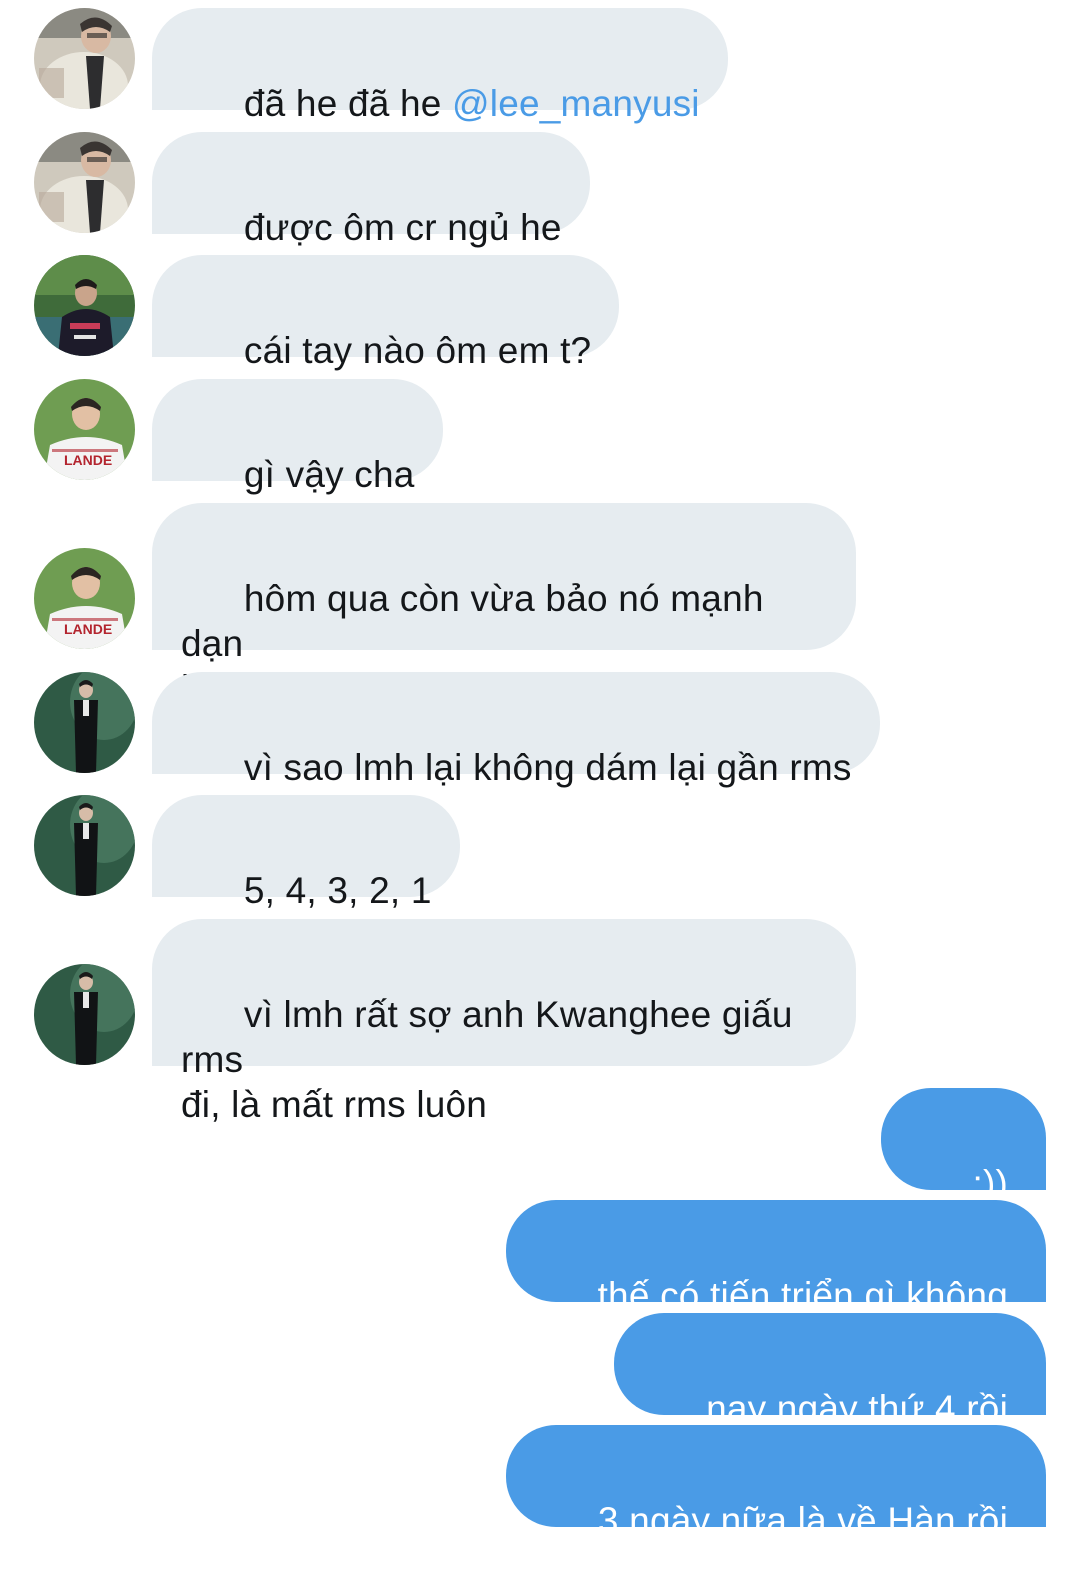 Image resolution: width=1080 pixels, height=1588 pixels. What do you see at coordinates (440, 66) in the screenshot?
I see `message-bubble: đã he đã he @lee_manyusi` at bounding box center [440, 66].